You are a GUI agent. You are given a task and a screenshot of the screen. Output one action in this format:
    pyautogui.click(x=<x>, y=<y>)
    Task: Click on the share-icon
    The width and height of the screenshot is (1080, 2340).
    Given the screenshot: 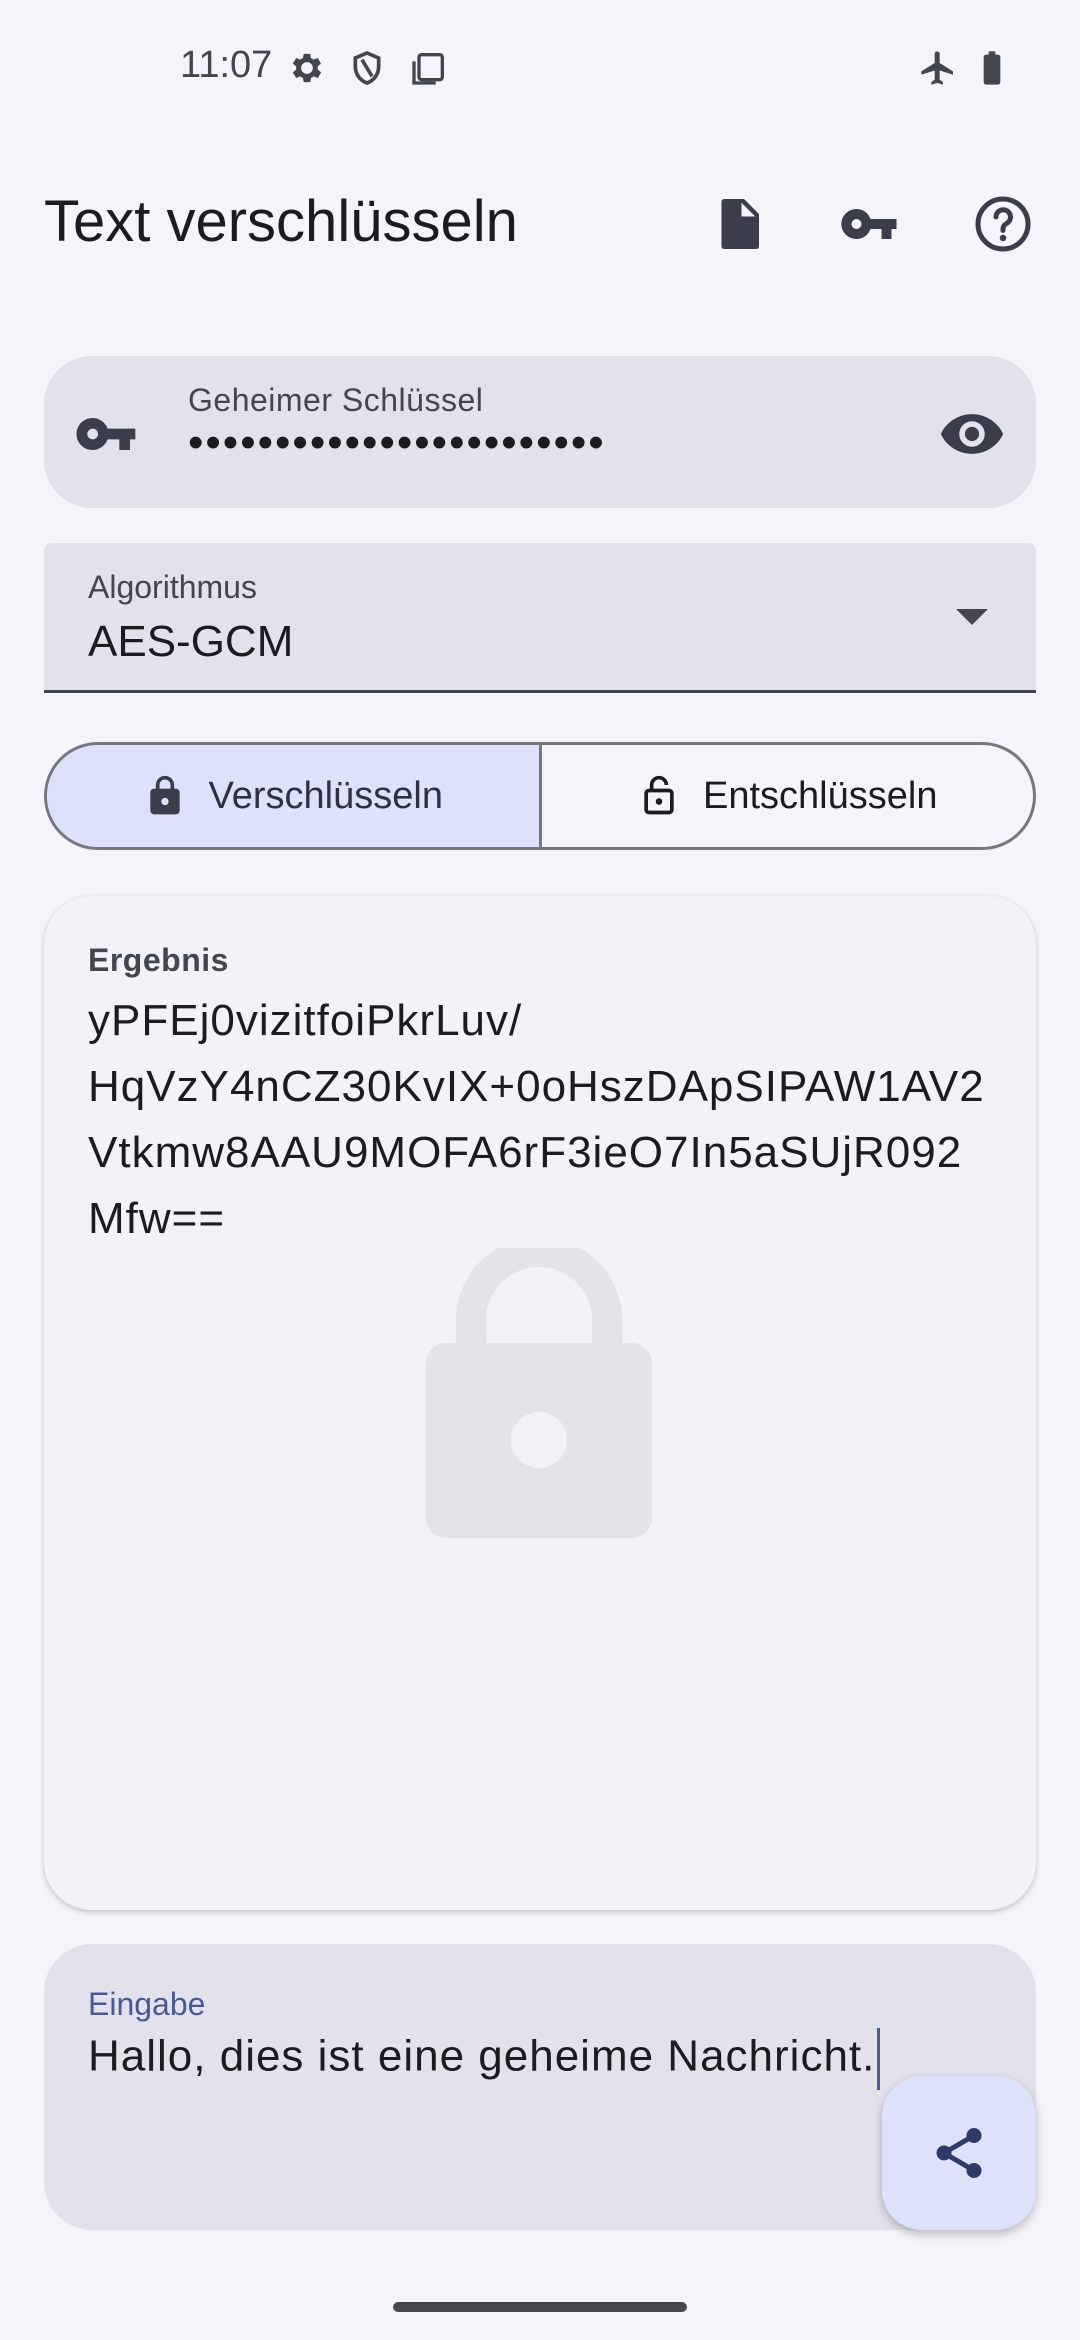 What is the action you would take?
    pyautogui.click(x=959, y=2153)
    